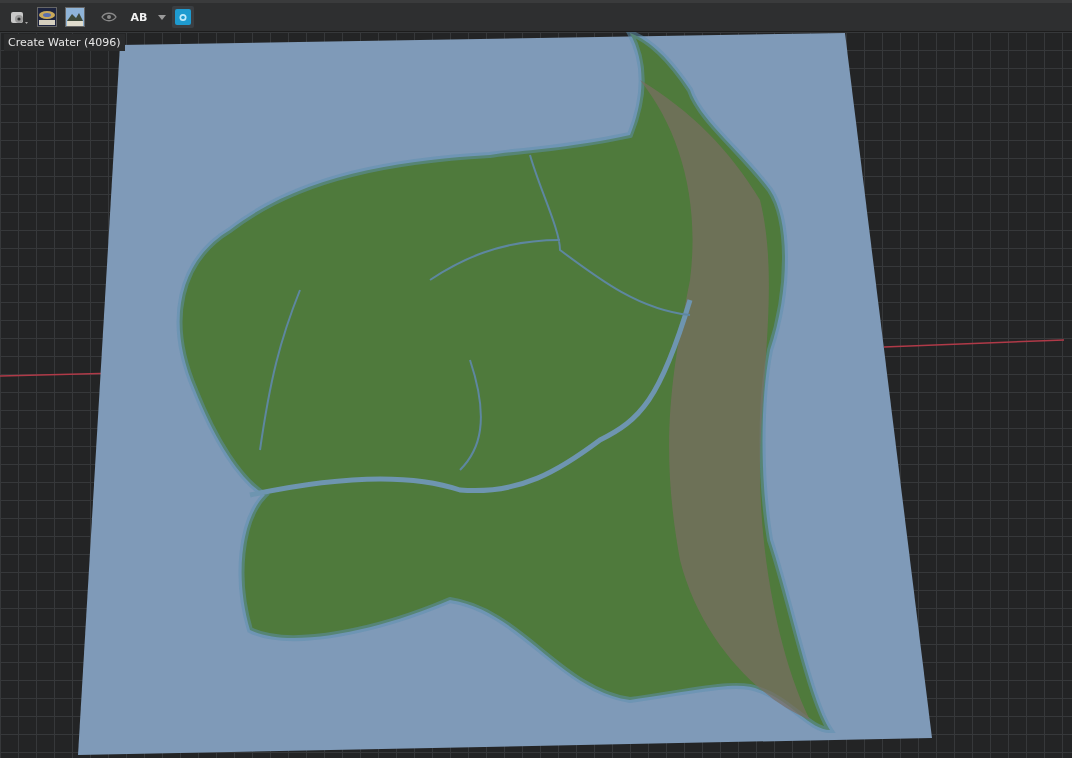 Image resolution: width=1072 pixels, height=758 pixels. What do you see at coordinates (109, 17) in the screenshot?
I see `eye-icon` at bounding box center [109, 17].